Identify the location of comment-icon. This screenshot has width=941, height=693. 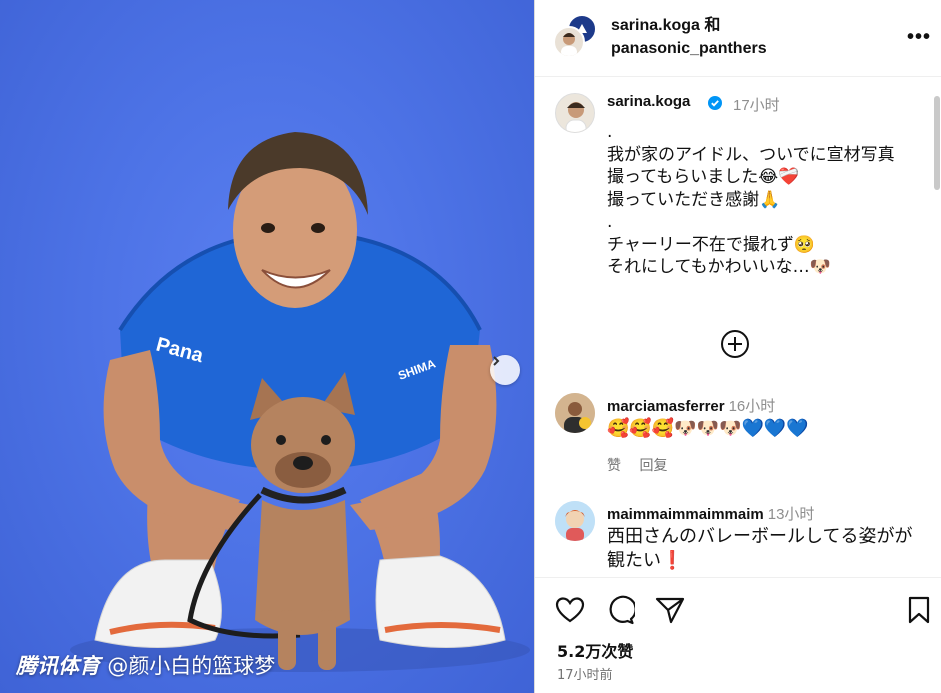
(620, 610).